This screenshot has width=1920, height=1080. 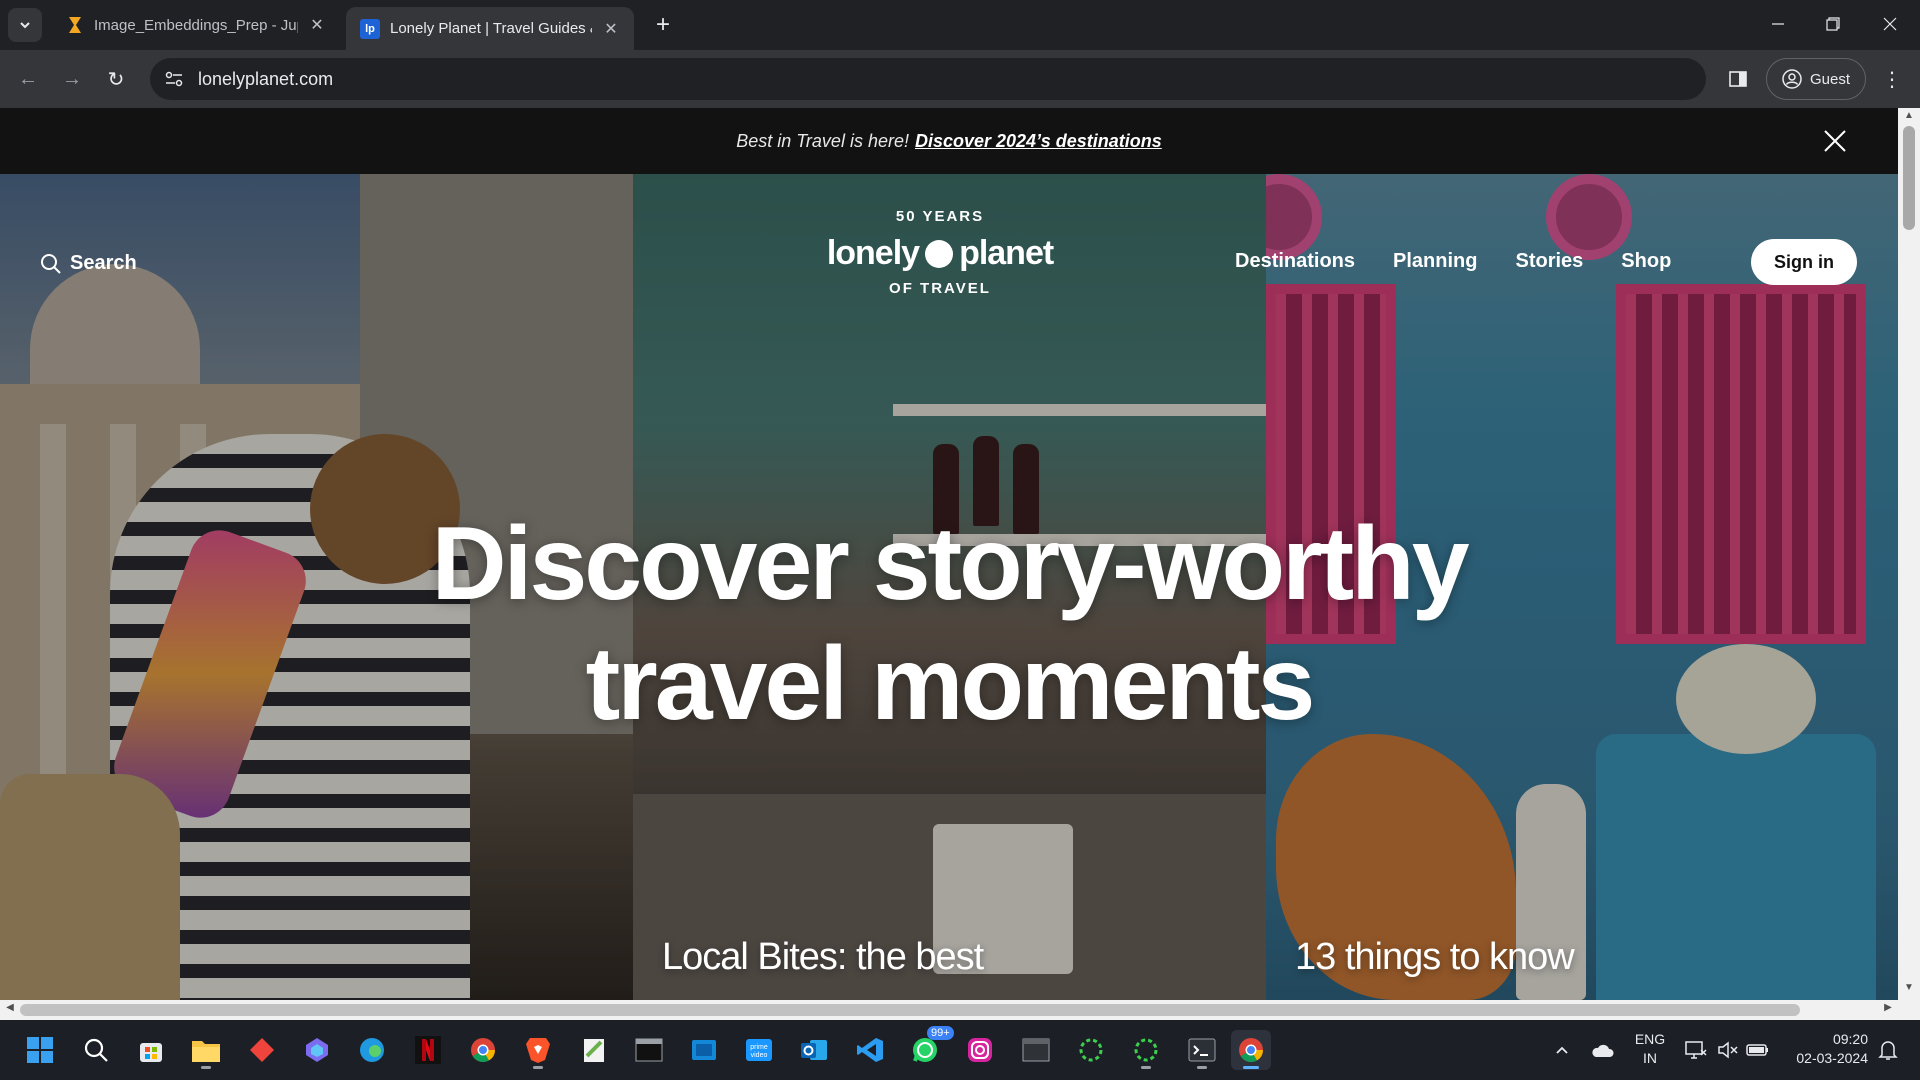 What do you see at coordinates (594, 1050) in the screenshot?
I see `notepad-plus-icon` at bounding box center [594, 1050].